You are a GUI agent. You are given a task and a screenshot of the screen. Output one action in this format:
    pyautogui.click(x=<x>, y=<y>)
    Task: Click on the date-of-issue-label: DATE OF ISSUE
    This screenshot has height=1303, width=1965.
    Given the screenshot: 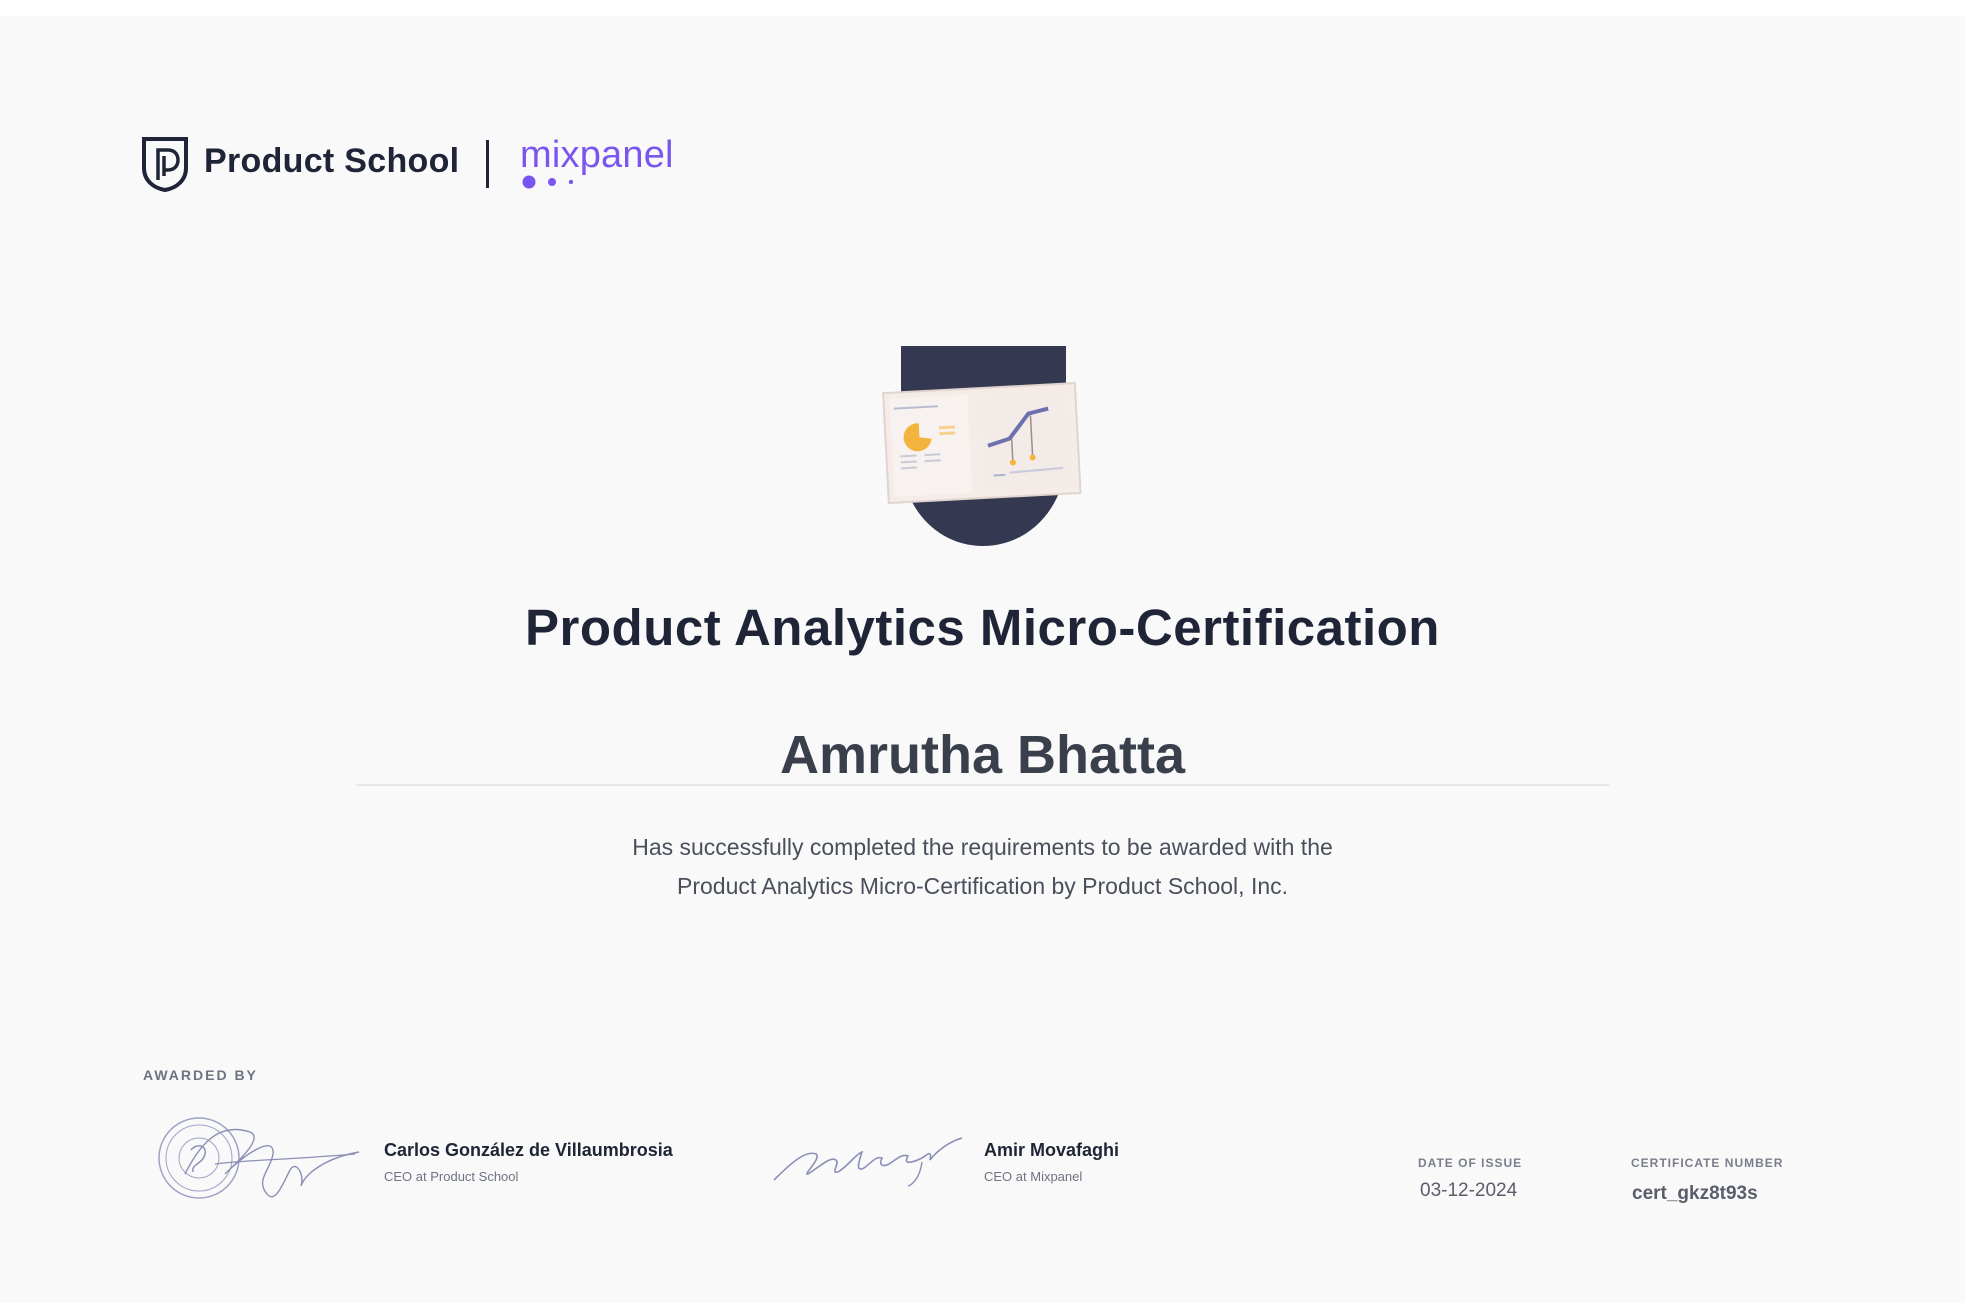 What is the action you would take?
    pyautogui.click(x=1470, y=1163)
    